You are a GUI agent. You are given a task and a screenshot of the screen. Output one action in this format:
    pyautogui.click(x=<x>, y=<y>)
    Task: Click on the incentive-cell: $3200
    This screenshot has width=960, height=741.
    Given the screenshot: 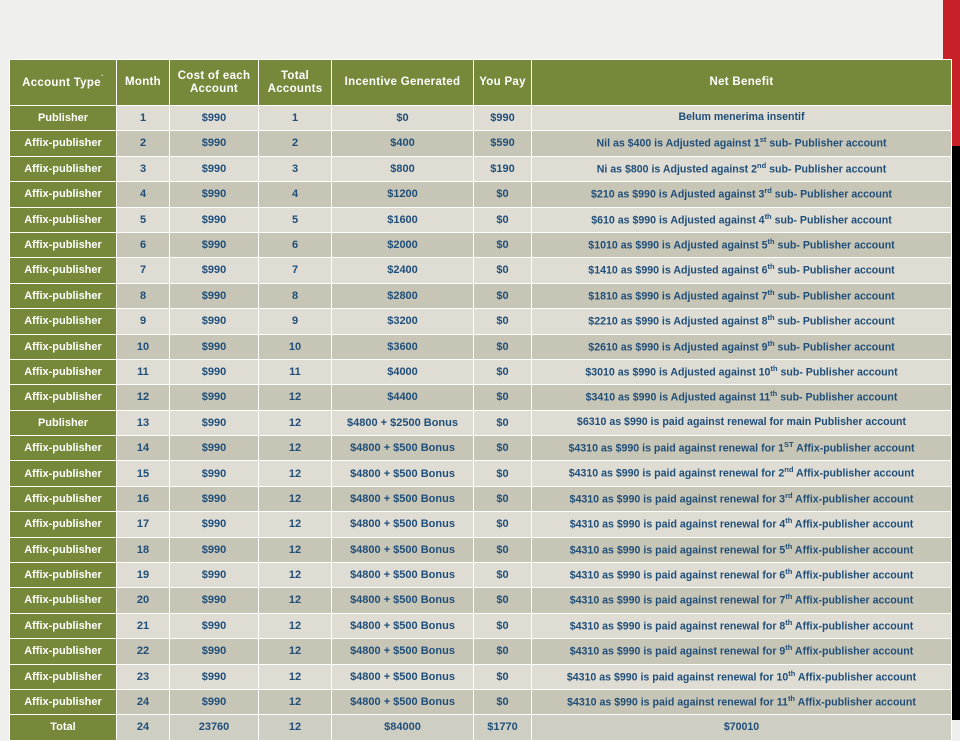 What is the action you would take?
    pyautogui.click(x=402, y=321)
    